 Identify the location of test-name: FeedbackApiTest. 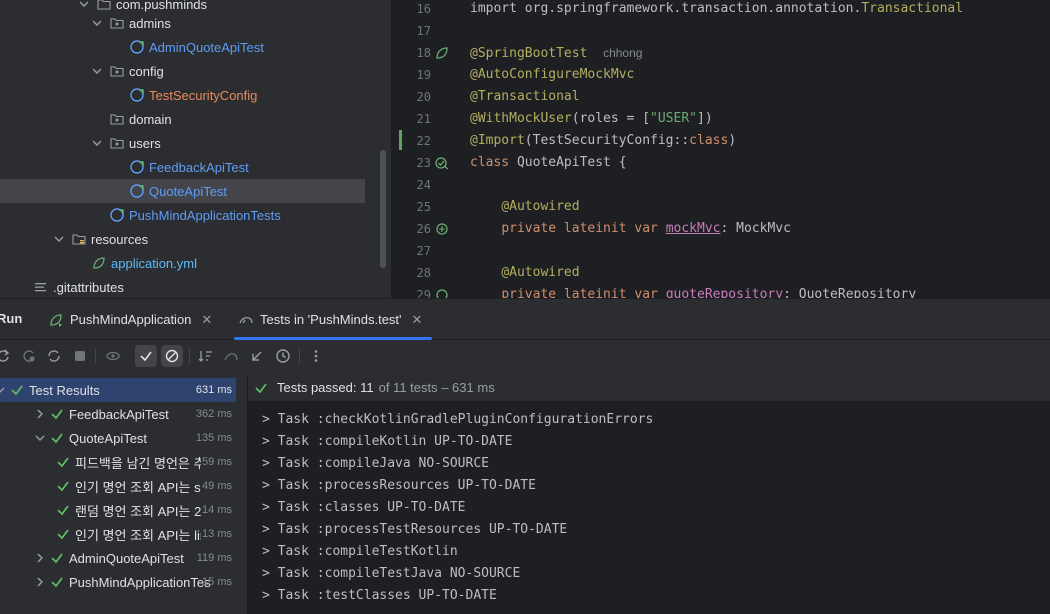
(119, 414).